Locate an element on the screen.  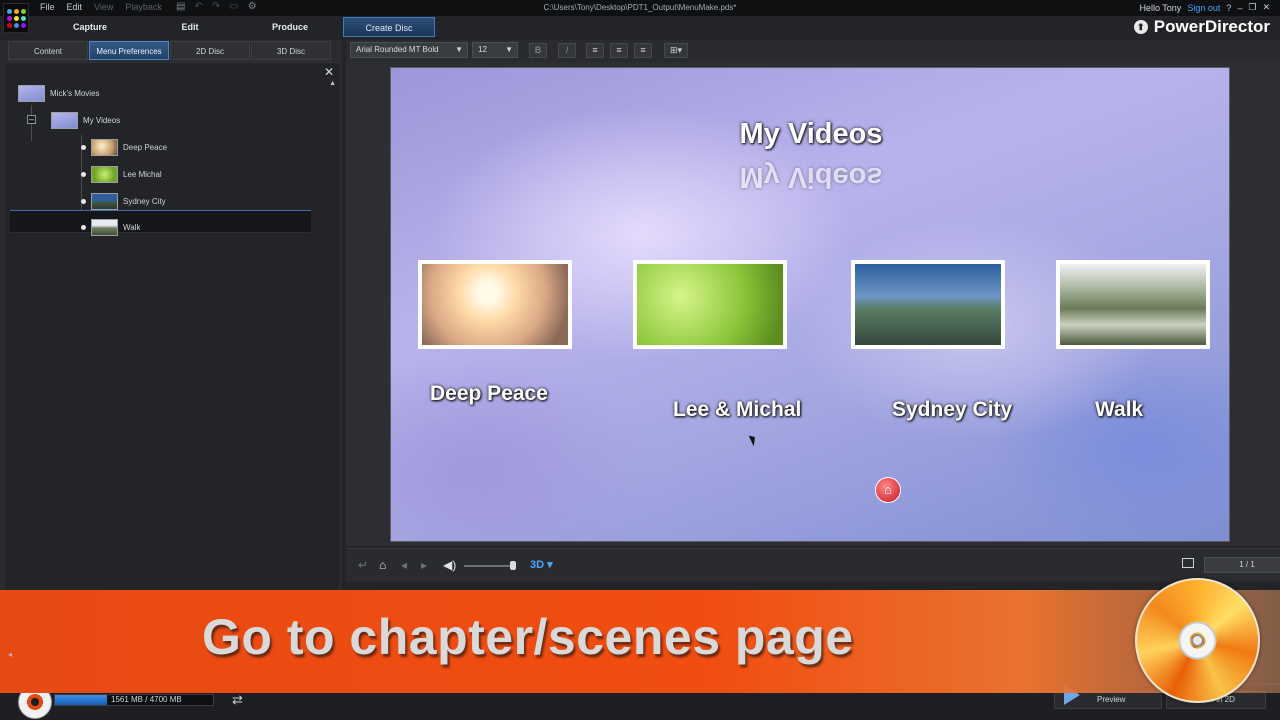
main-tabs: Capture Edit Produce Create Disc is located at coordinates (237, 27).